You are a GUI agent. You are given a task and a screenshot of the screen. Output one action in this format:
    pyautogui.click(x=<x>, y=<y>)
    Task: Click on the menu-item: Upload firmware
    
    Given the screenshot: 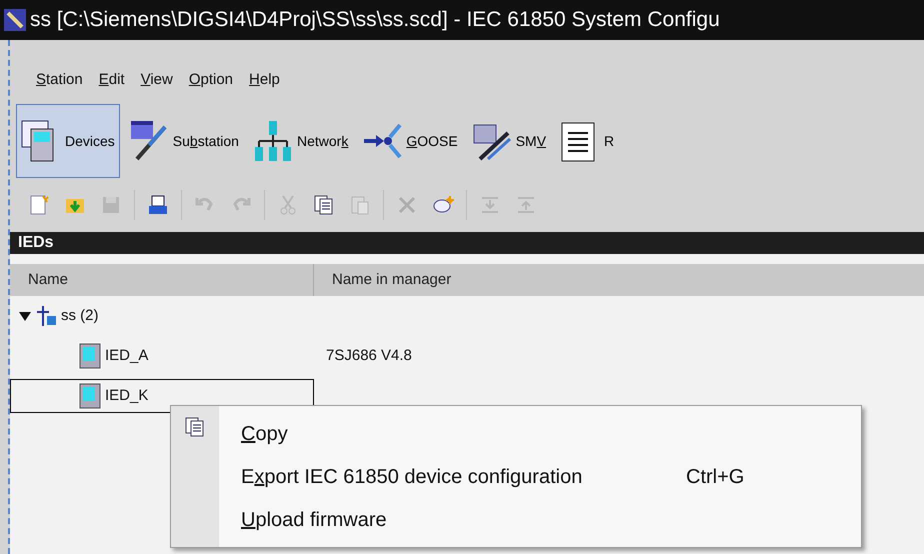 What is the action you would take?
    pyautogui.click(x=516, y=519)
    